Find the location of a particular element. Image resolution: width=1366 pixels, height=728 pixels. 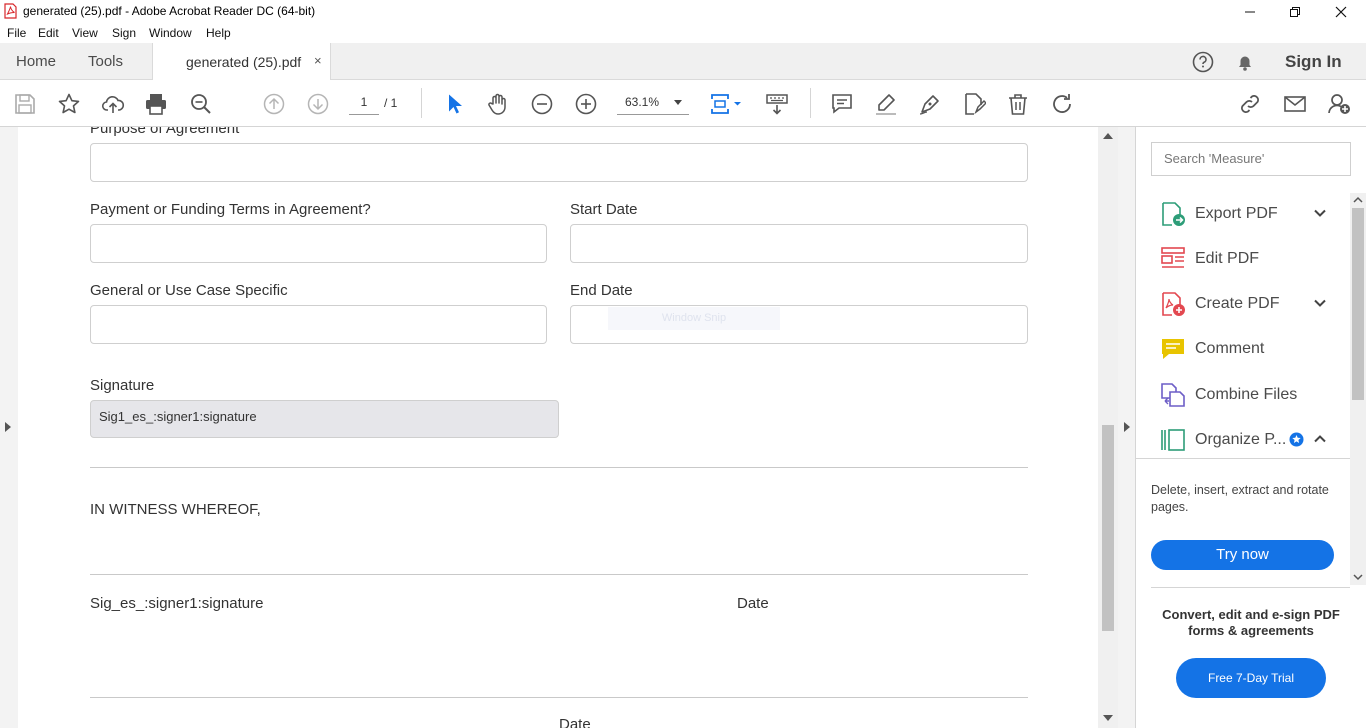

hand-tool-button is located at coordinates (498, 104).